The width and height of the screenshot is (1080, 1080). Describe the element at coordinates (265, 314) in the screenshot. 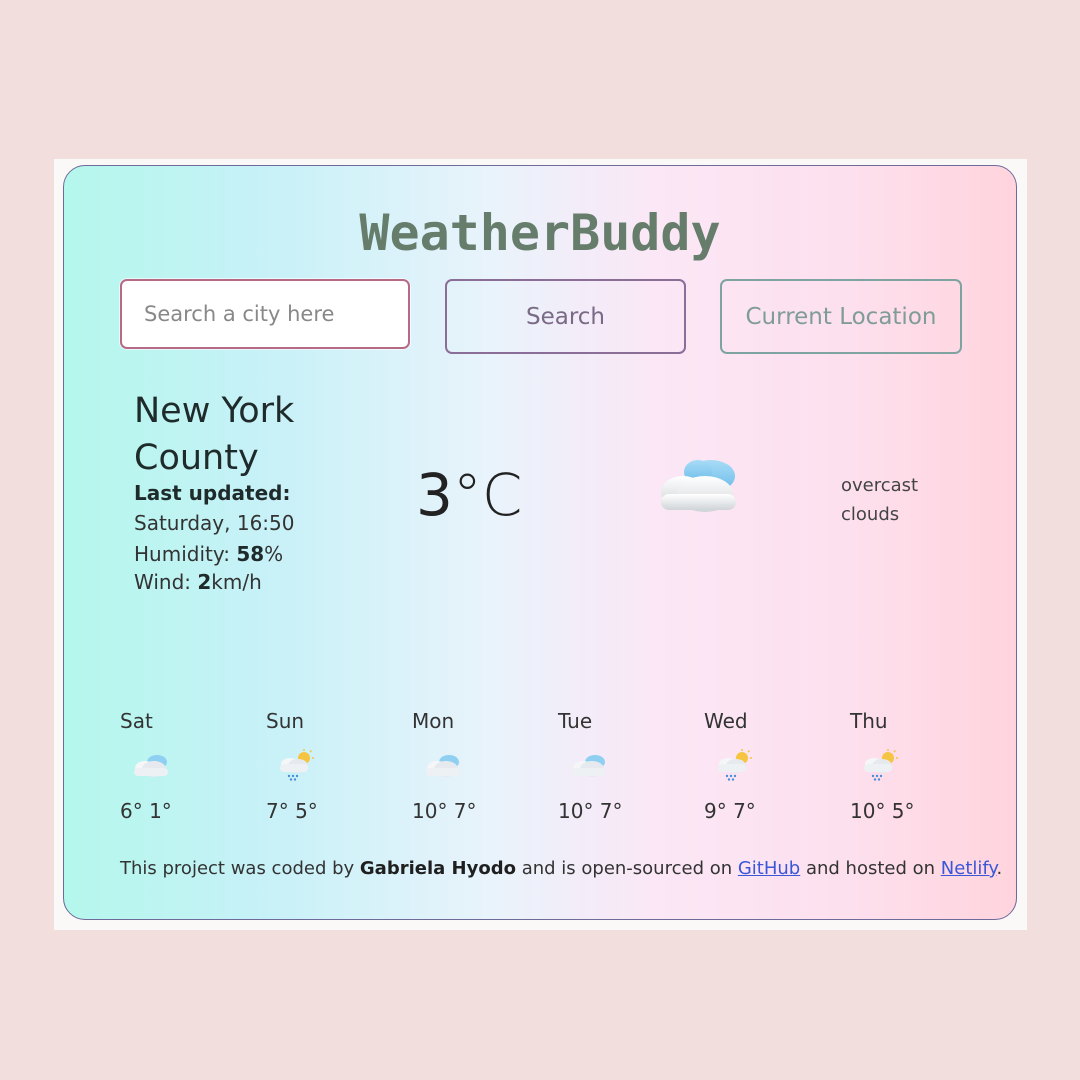

I see `city-search-input` at that location.